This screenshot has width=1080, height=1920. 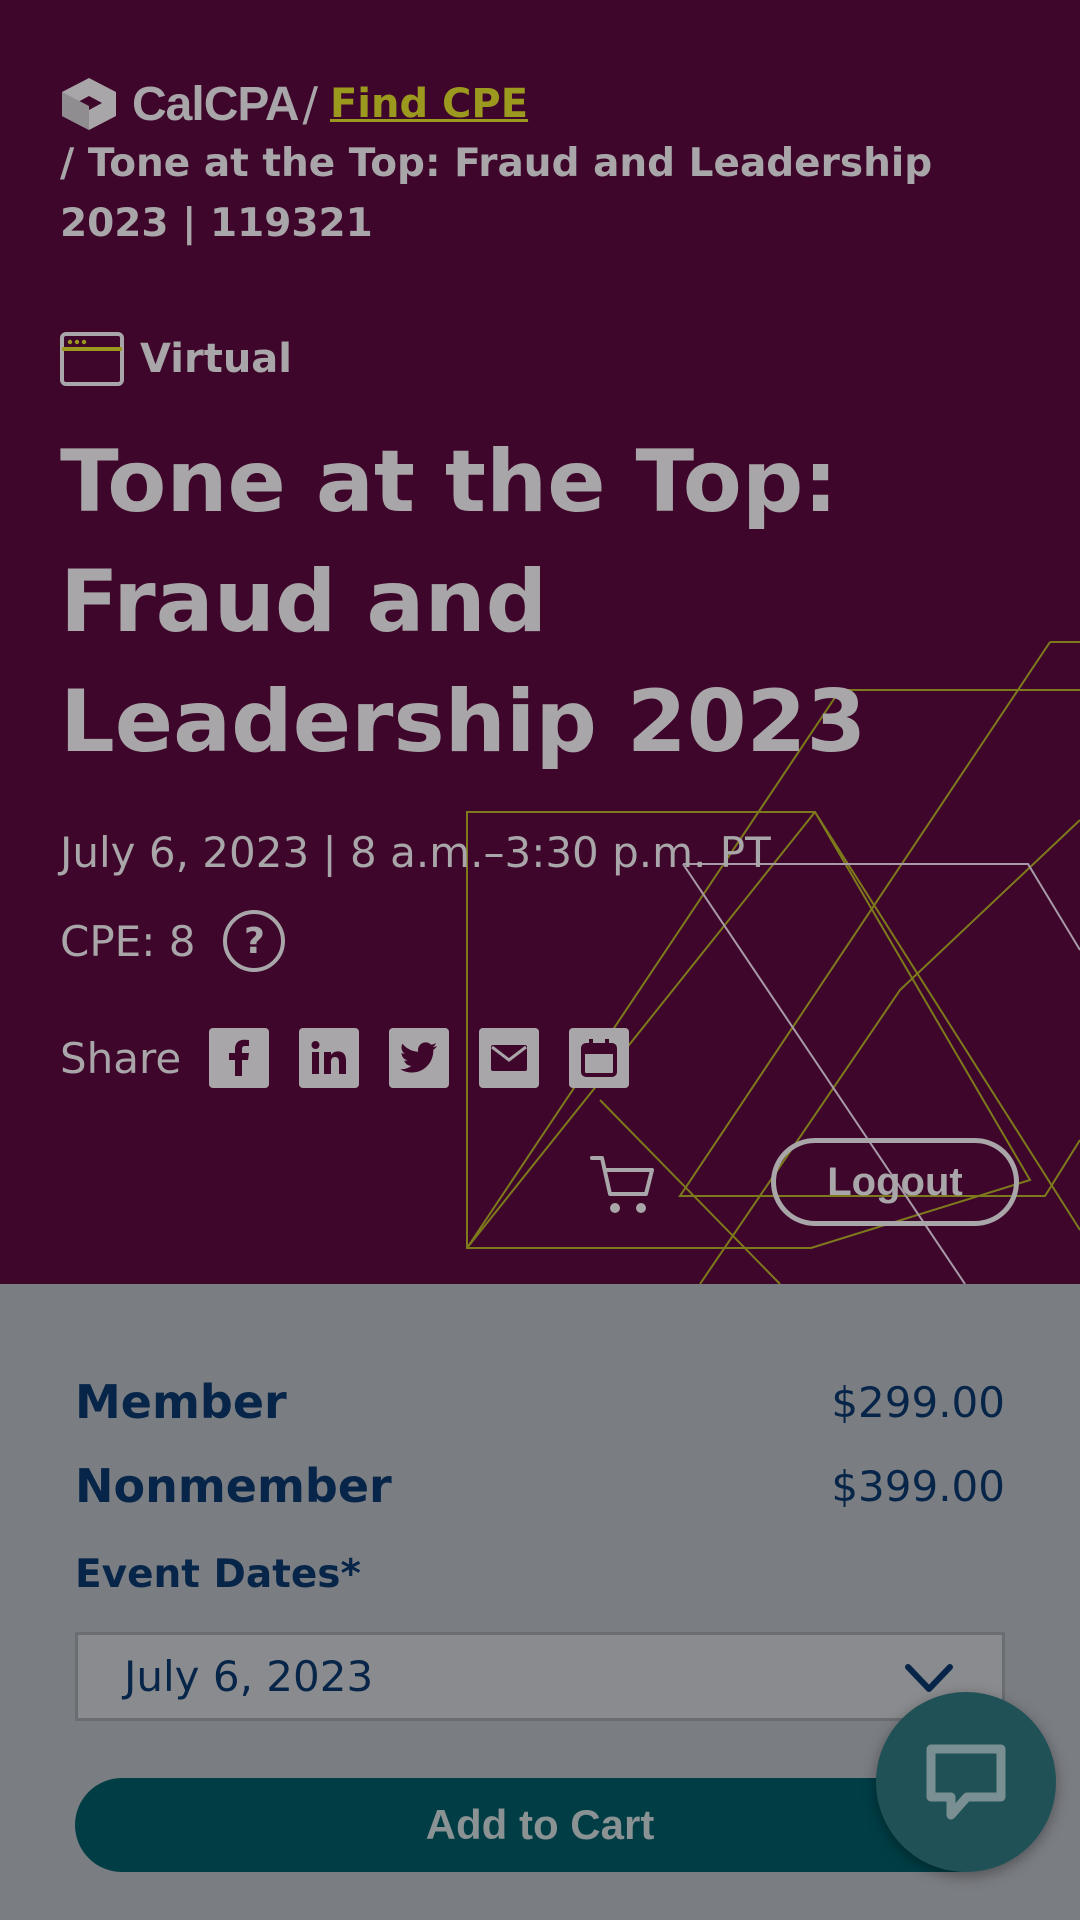 What do you see at coordinates (216, 359) in the screenshot?
I see `event-format-label: Virtual` at bounding box center [216, 359].